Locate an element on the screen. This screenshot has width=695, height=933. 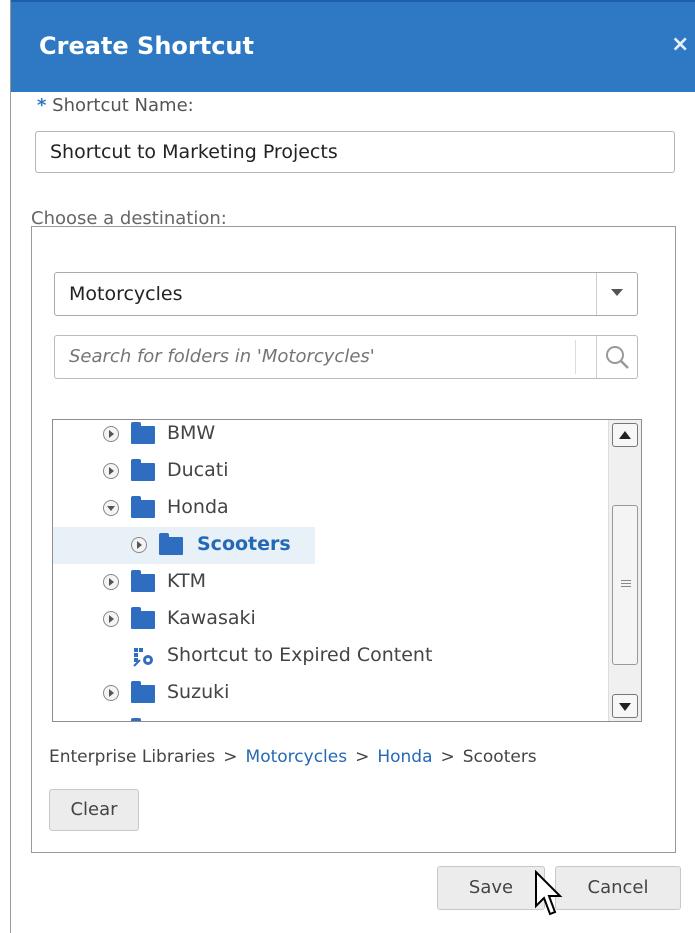
tree-item-honda: Honda is located at coordinates (328, 508).